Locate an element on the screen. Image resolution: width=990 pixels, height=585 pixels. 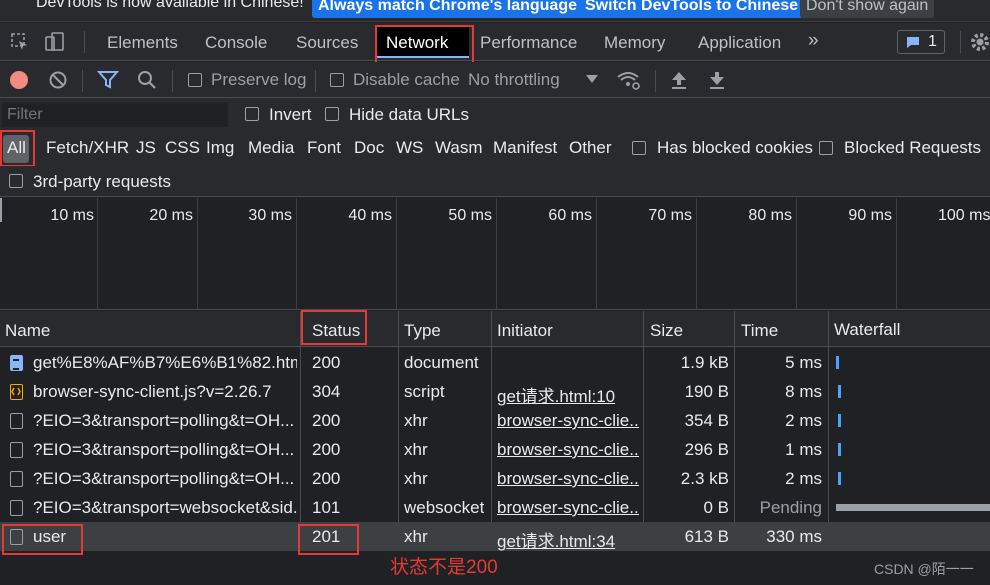
type-img-button: Img is located at coordinates (220, 148).